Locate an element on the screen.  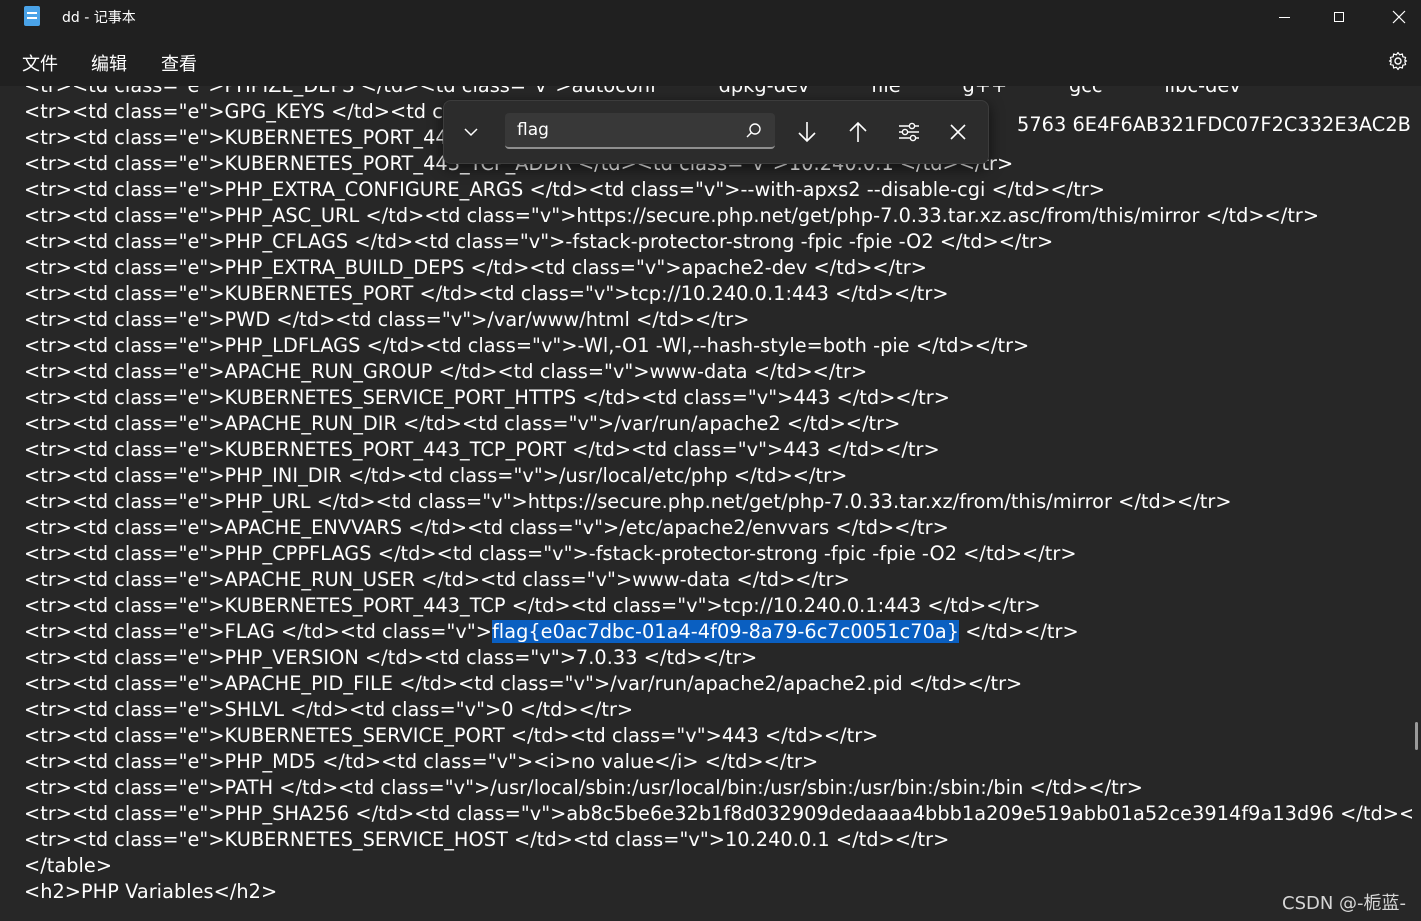
find-input is located at coordinates (640, 131).